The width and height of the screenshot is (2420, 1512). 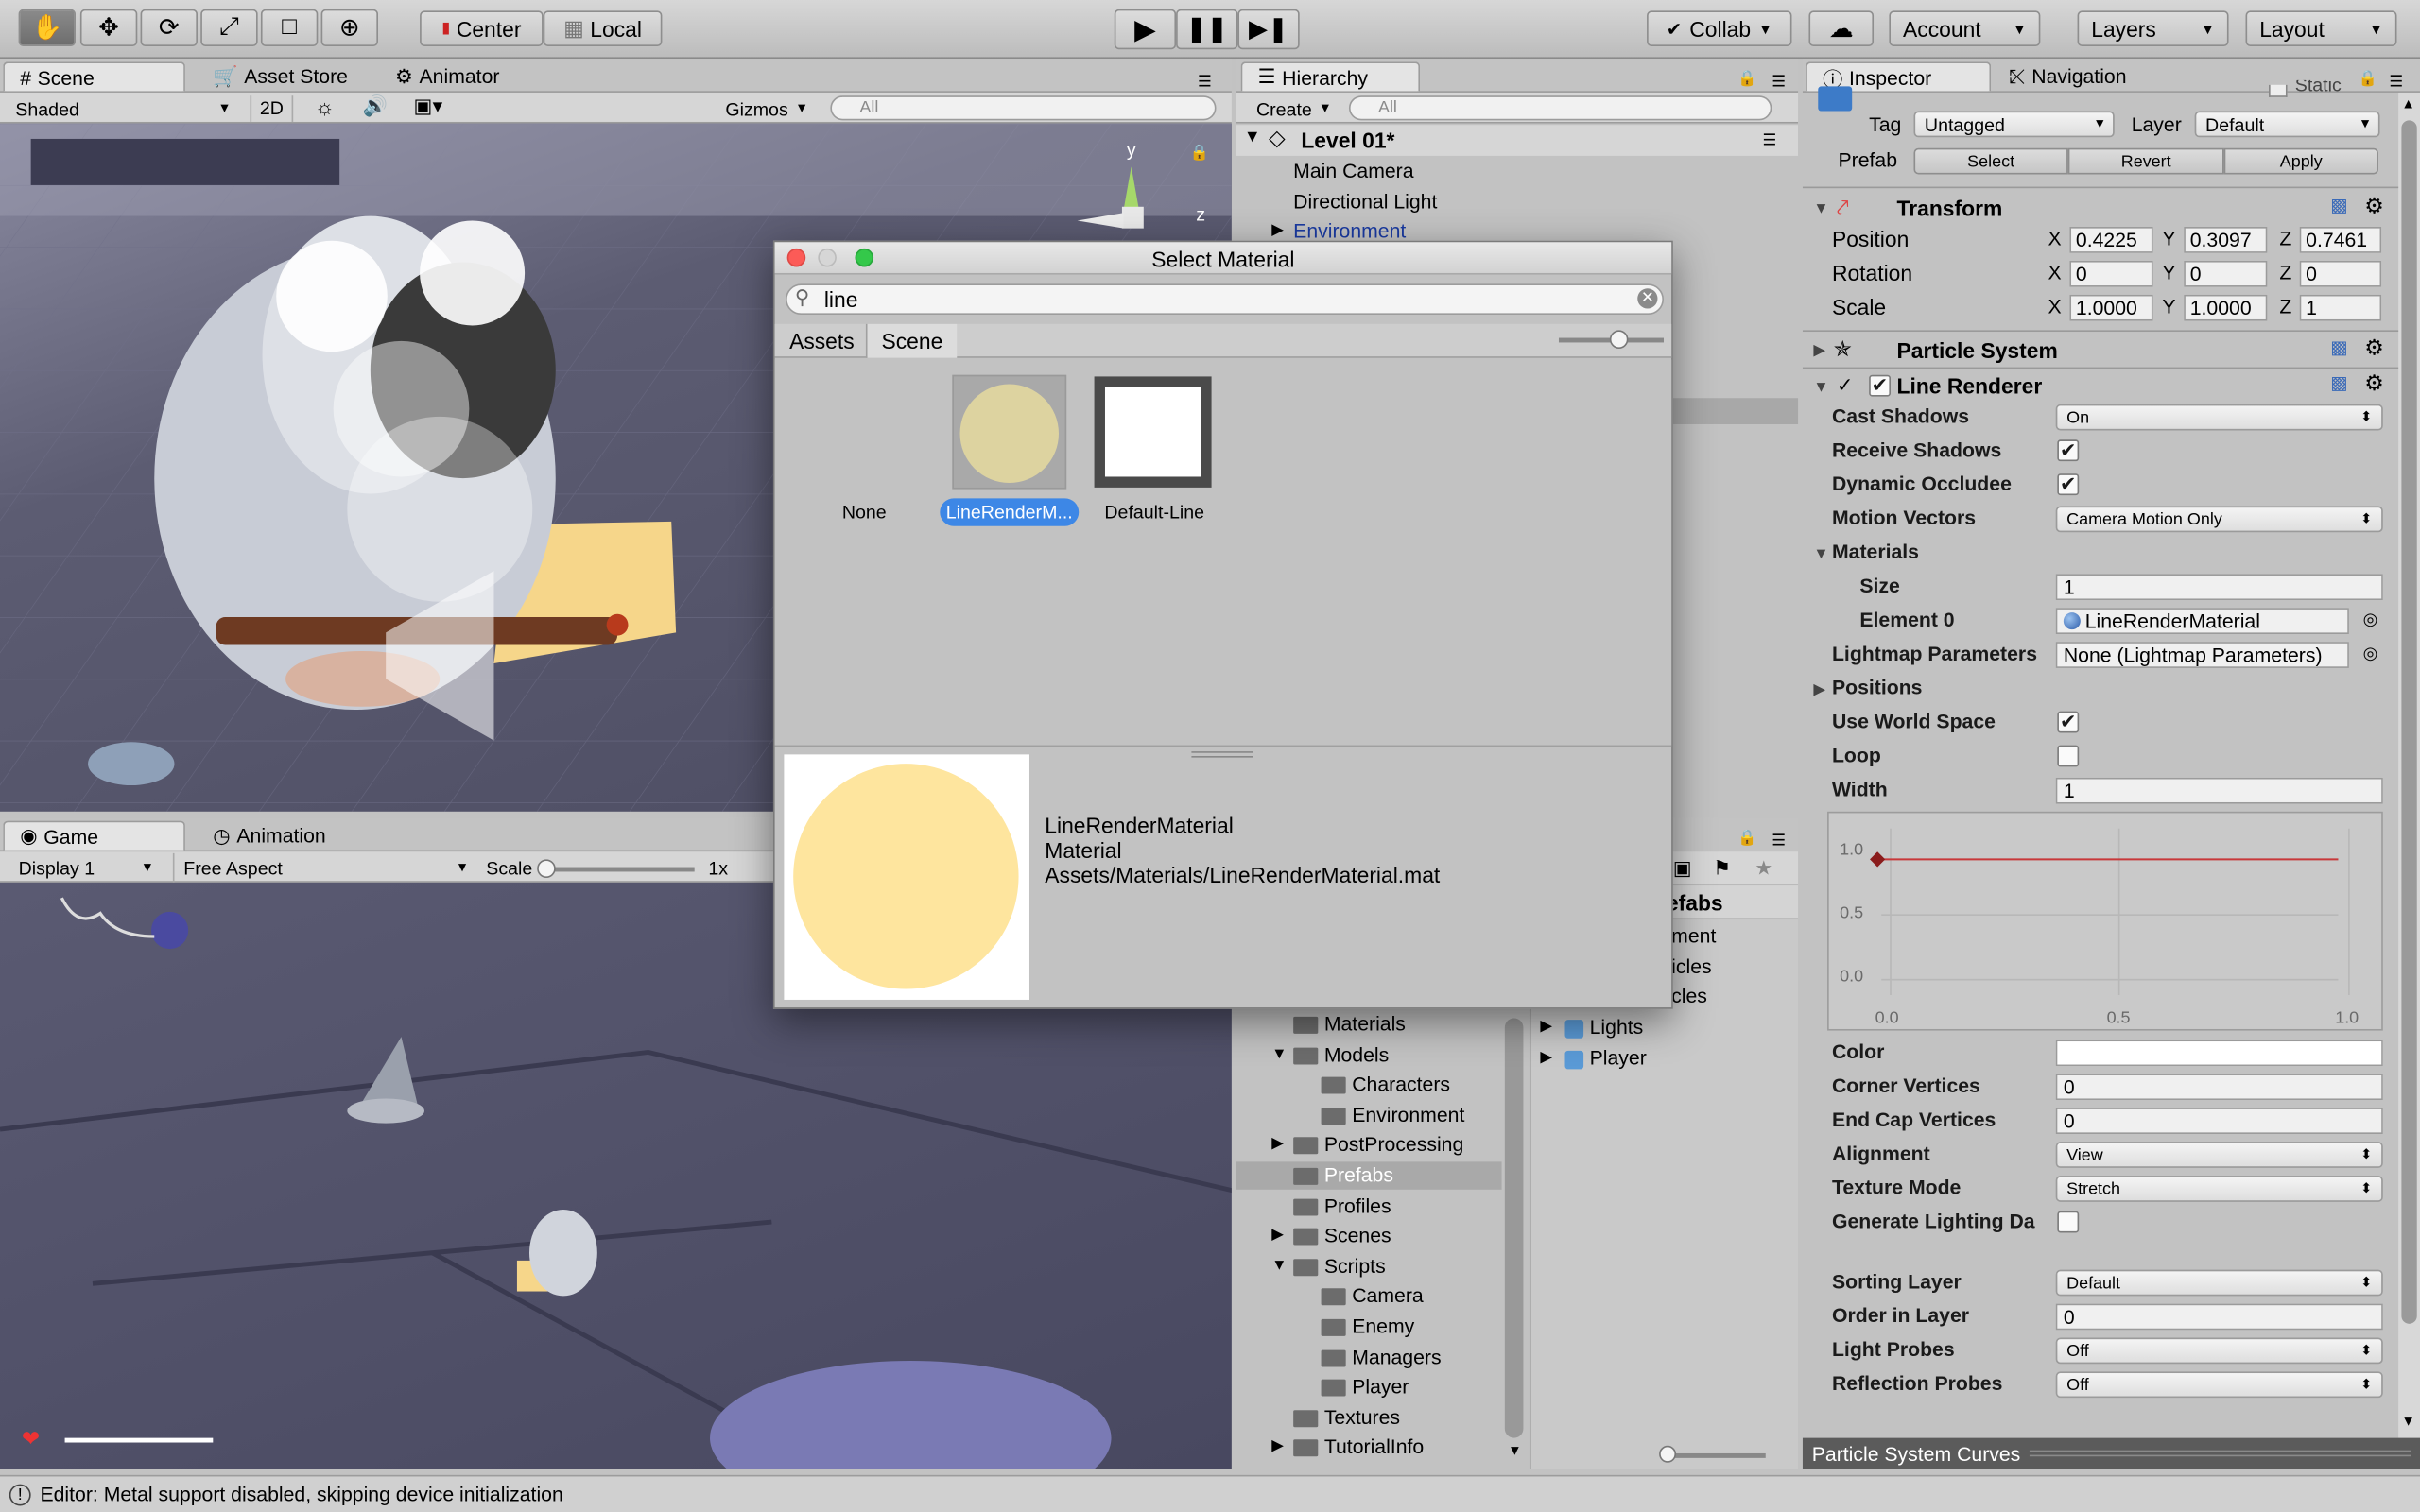 What do you see at coordinates (1331, 76) in the screenshot?
I see `tab-hierarchy: ☰ Hierarchy` at bounding box center [1331, 76].